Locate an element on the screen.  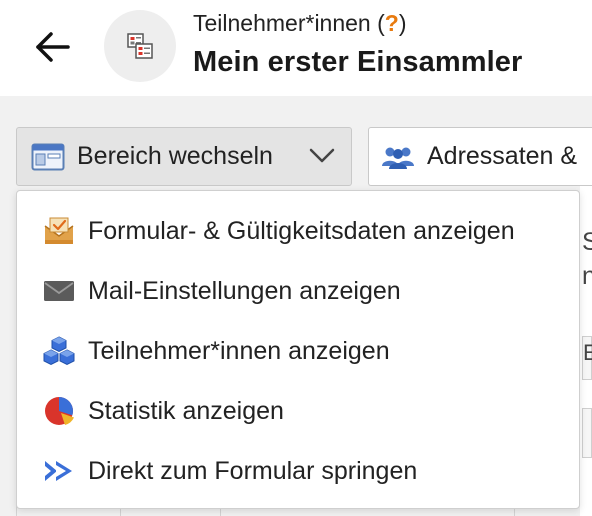
menu-item-jump-to-form: Direkt zum Formular springen is located at coordinates (298, 471).